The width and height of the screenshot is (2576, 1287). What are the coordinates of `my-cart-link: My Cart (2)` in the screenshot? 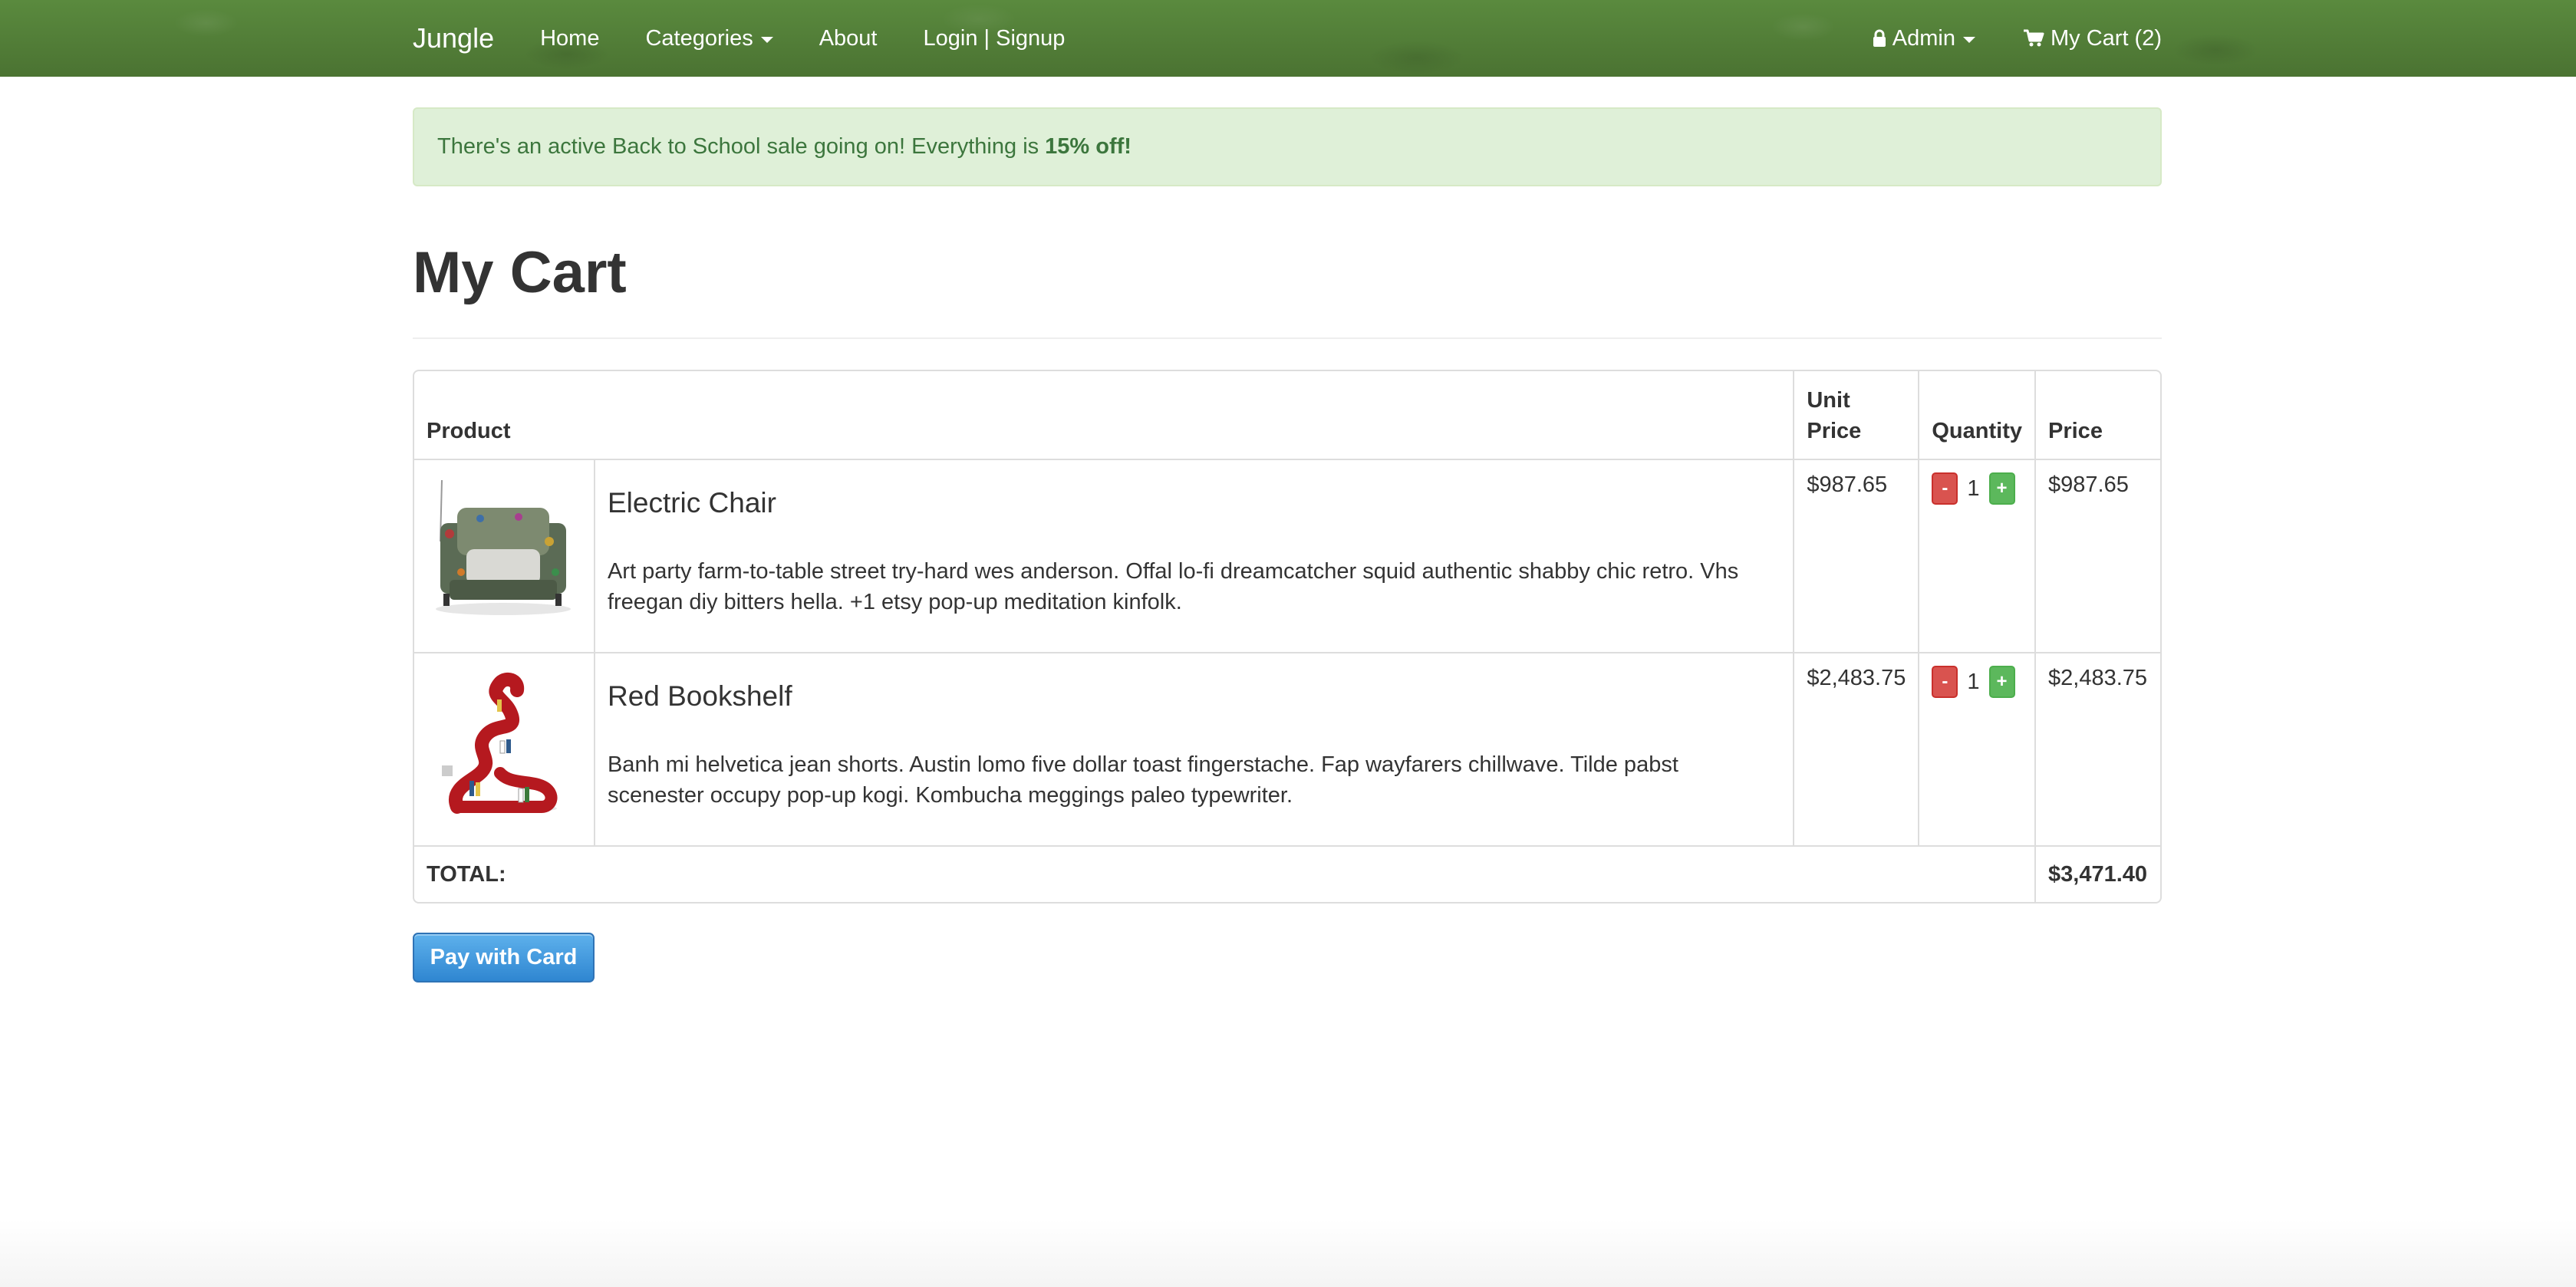 It's located at (2092, 38).